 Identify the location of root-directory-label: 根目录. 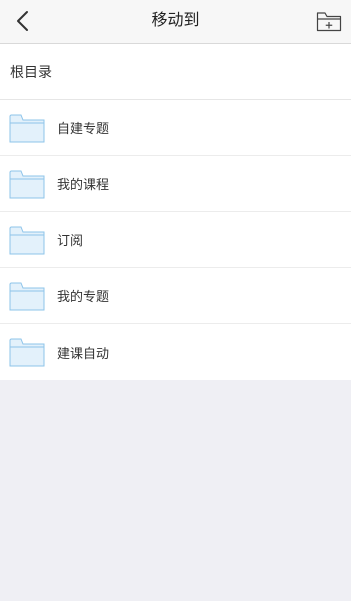
(31, 72).